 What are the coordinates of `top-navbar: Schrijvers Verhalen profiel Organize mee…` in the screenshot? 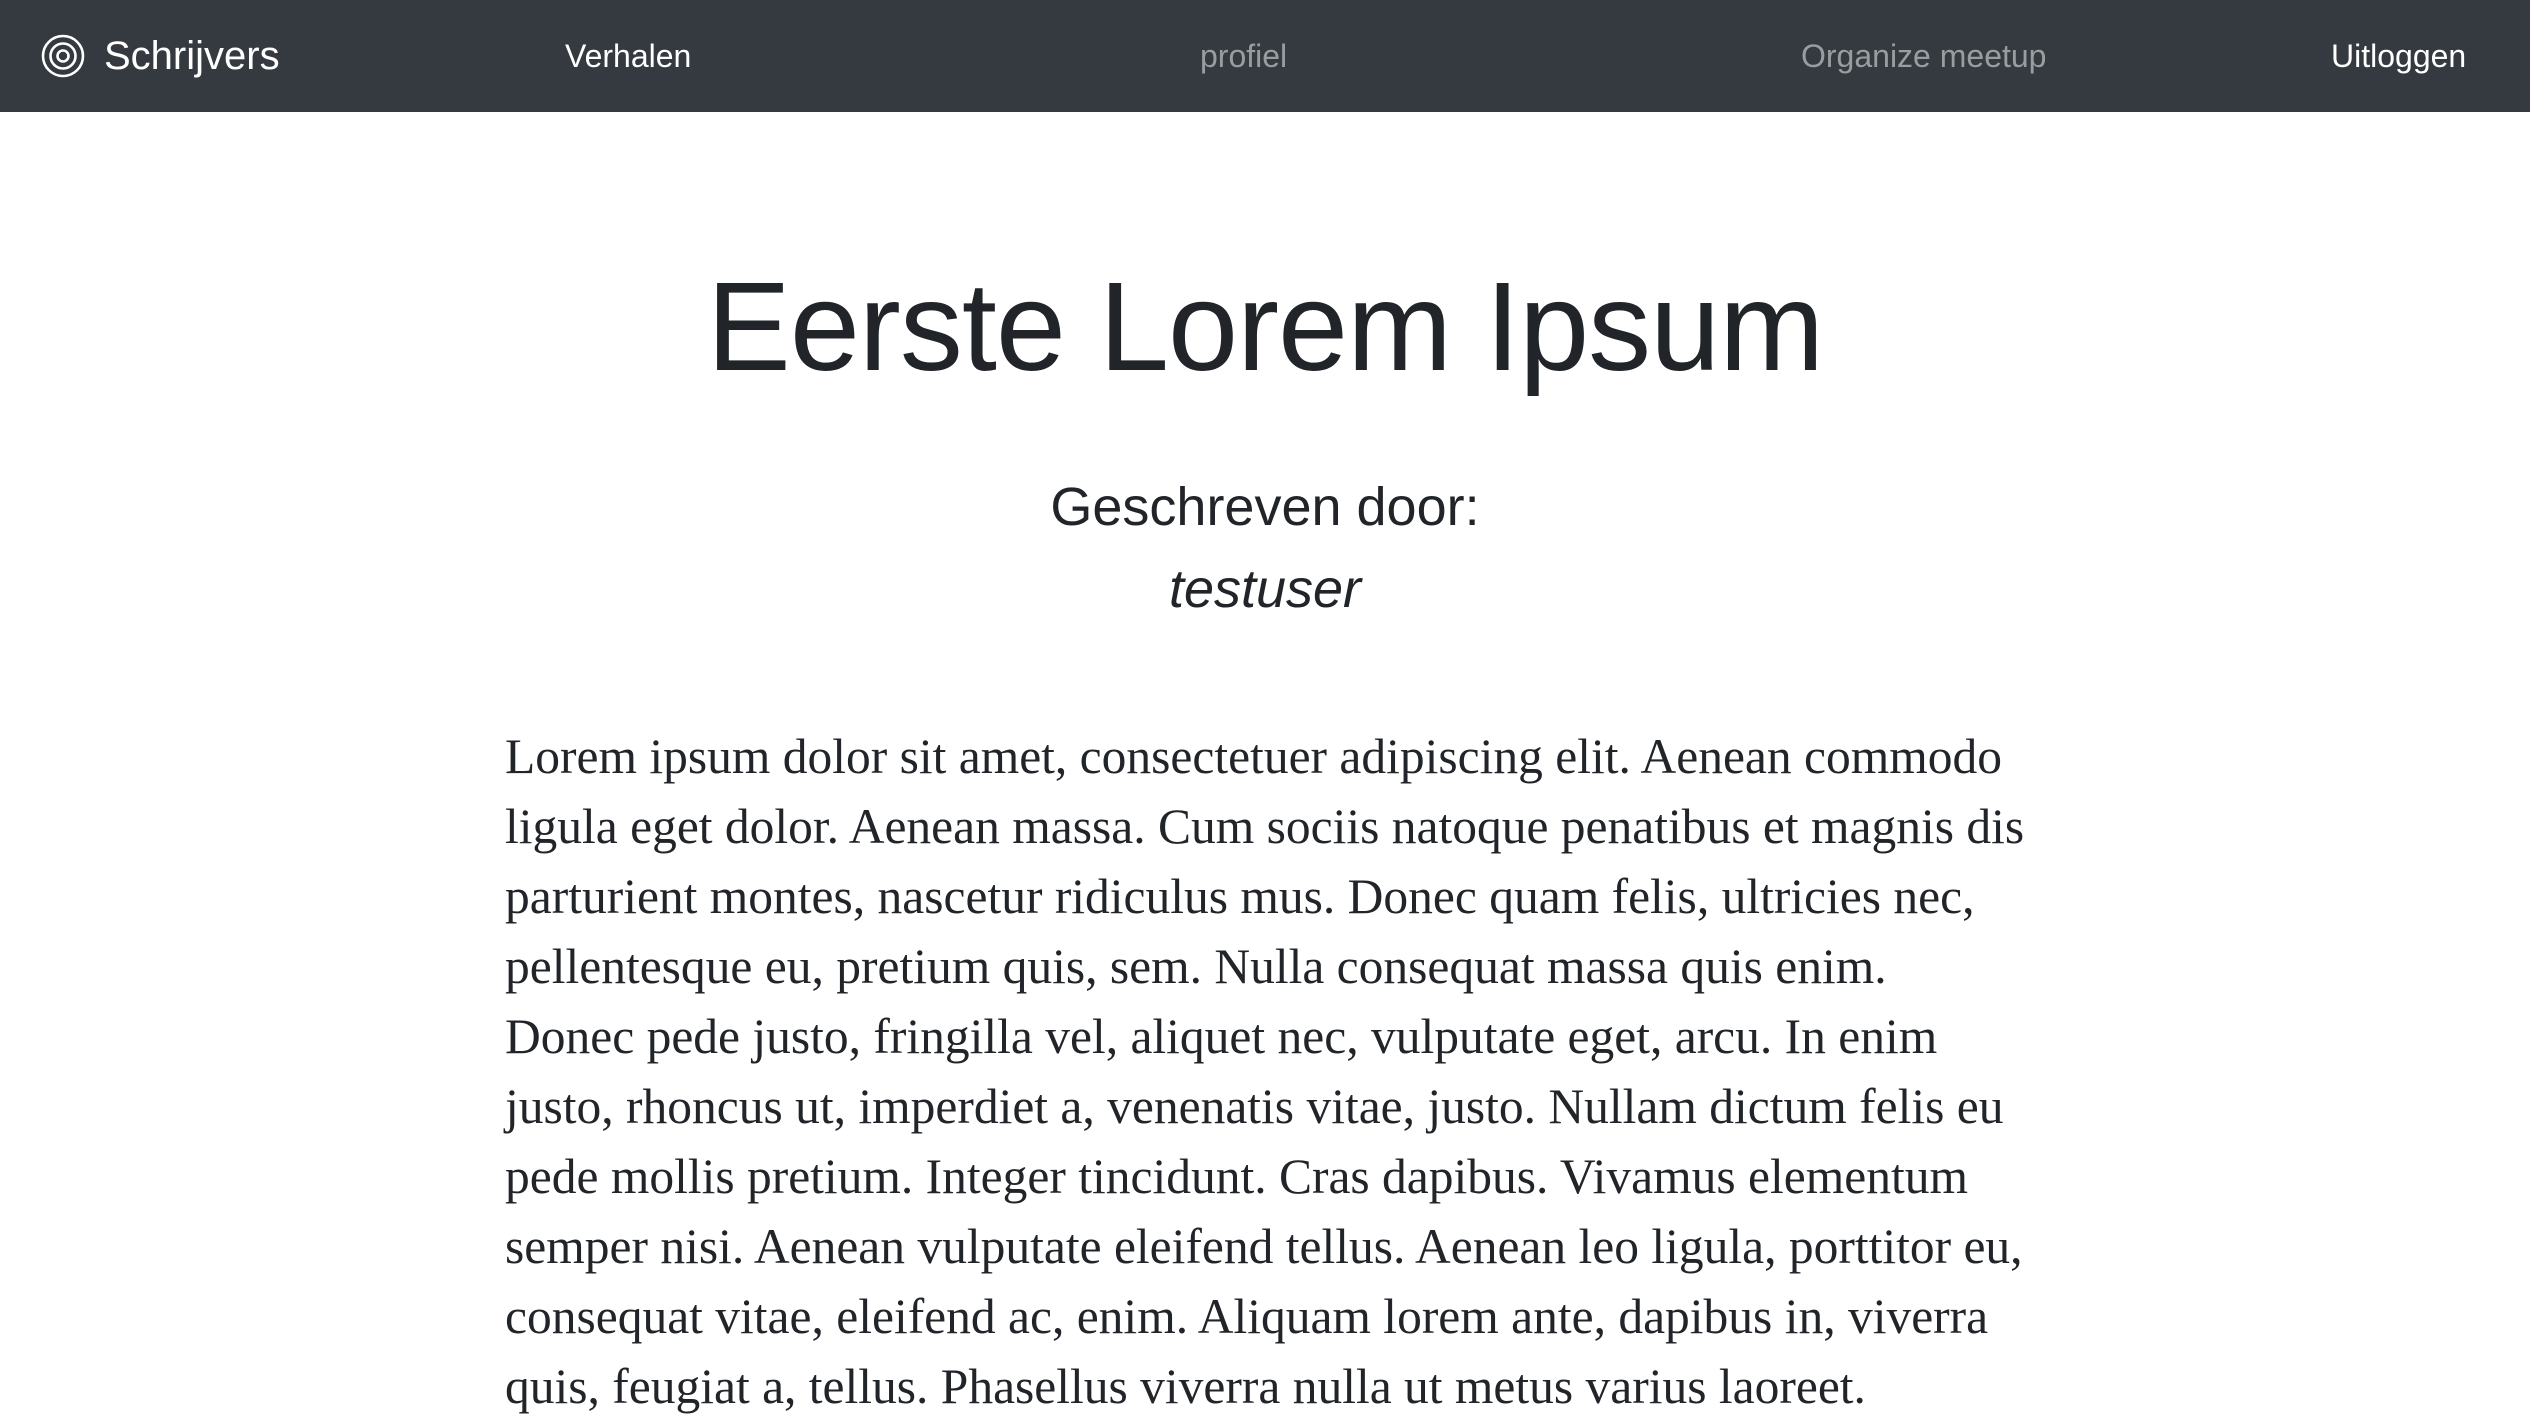 It's located at (1265, 56).